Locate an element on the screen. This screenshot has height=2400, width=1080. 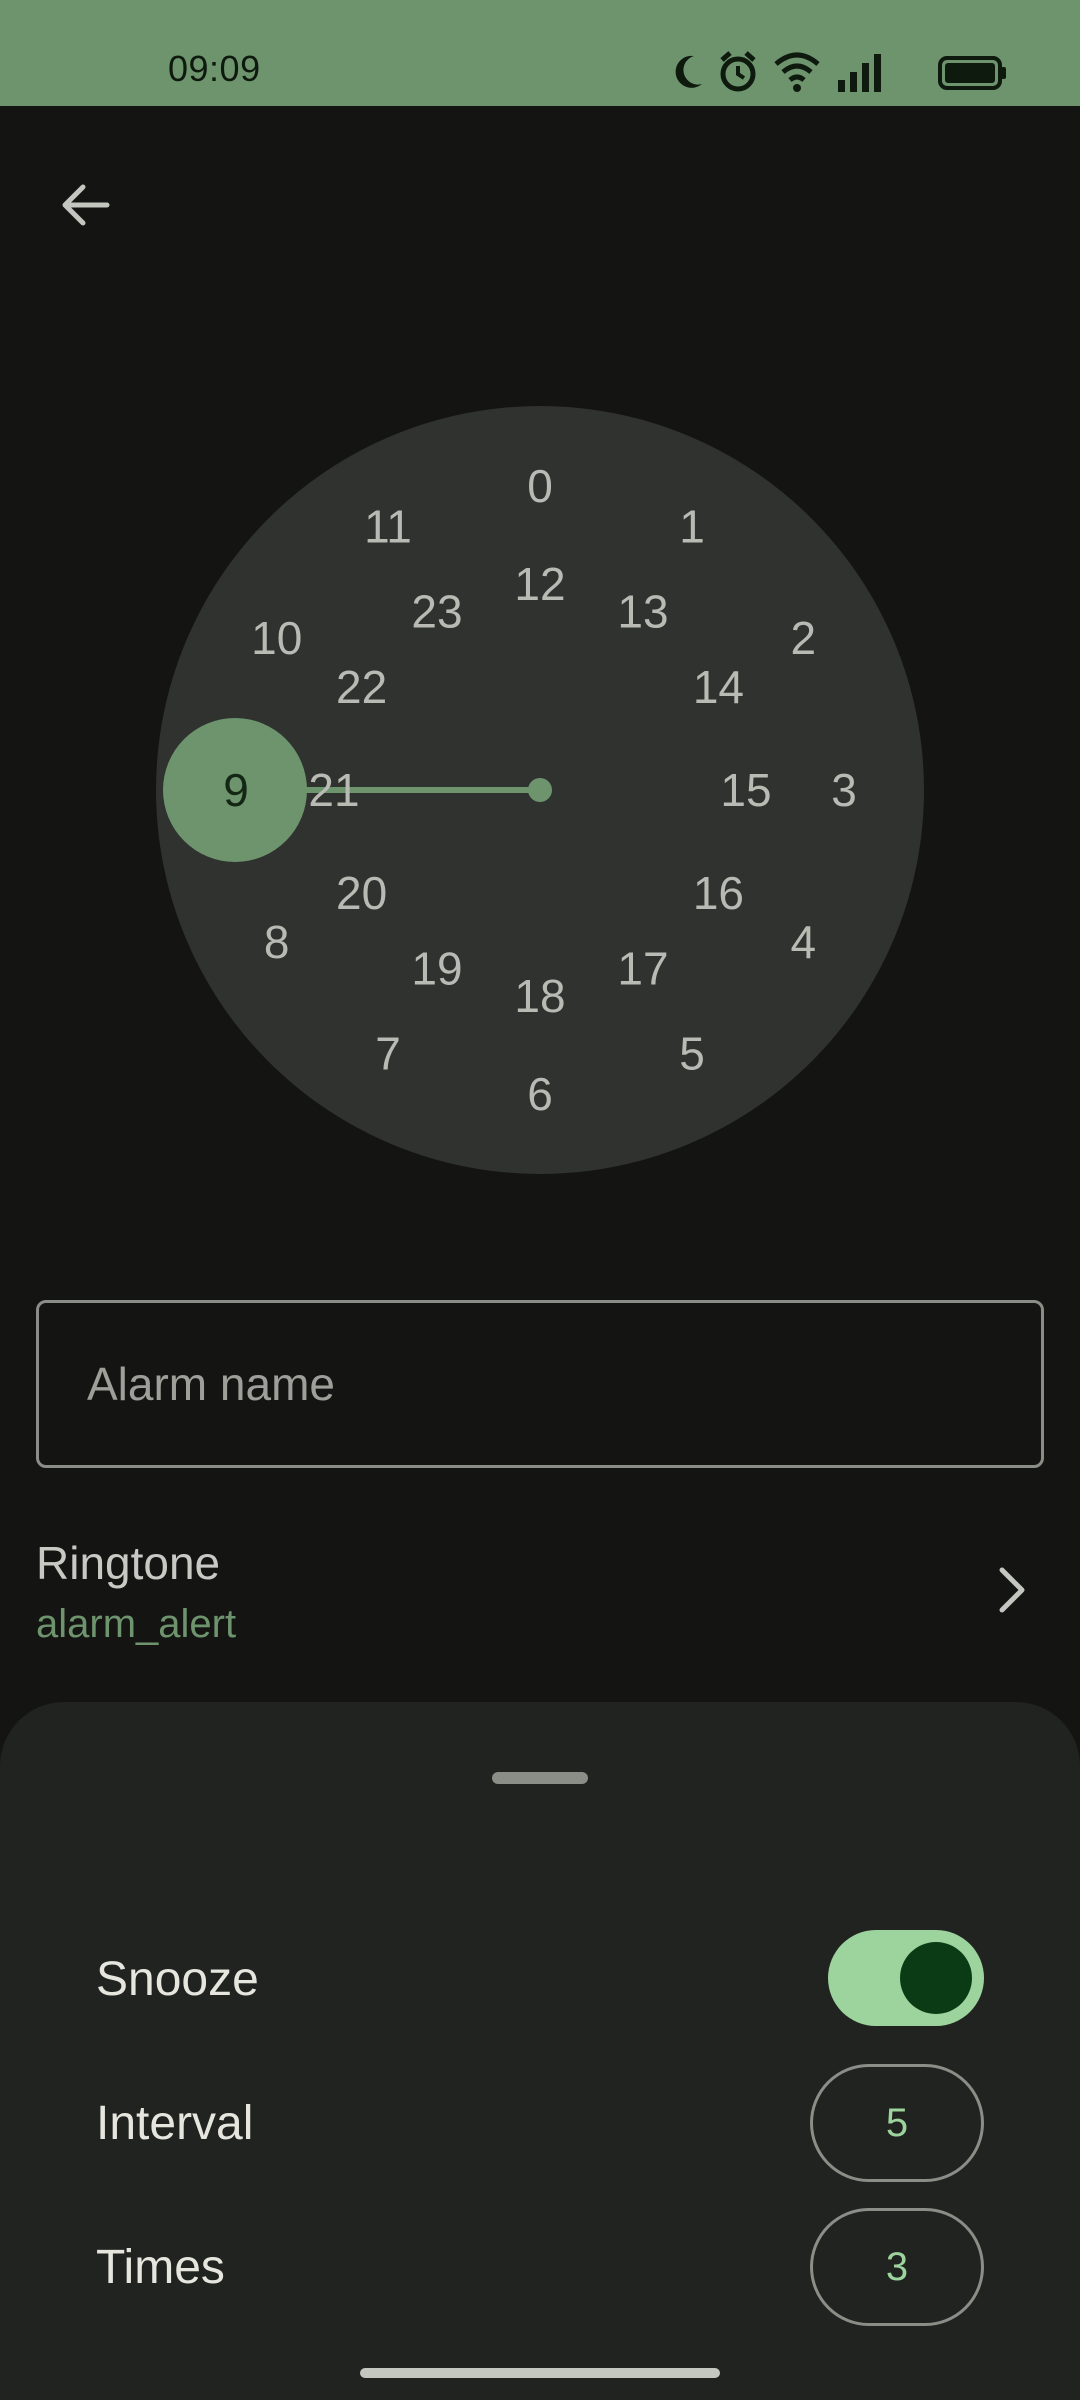
dial-hour-21: 21 is located at coordinates (333, 790).